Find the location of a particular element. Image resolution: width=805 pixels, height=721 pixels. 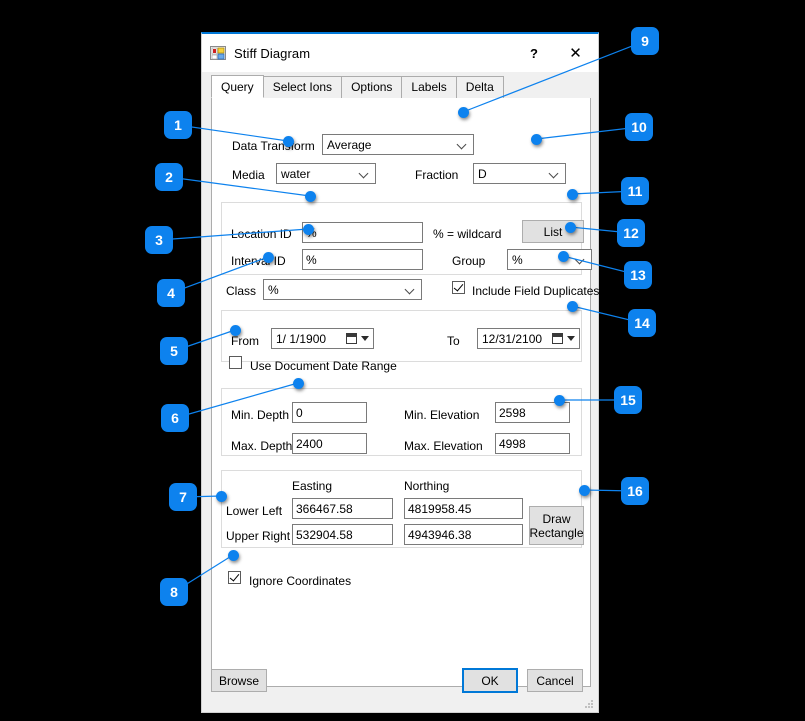

use-document-date-range-label: Use Document Date Range is located at coordinates (323, 366).